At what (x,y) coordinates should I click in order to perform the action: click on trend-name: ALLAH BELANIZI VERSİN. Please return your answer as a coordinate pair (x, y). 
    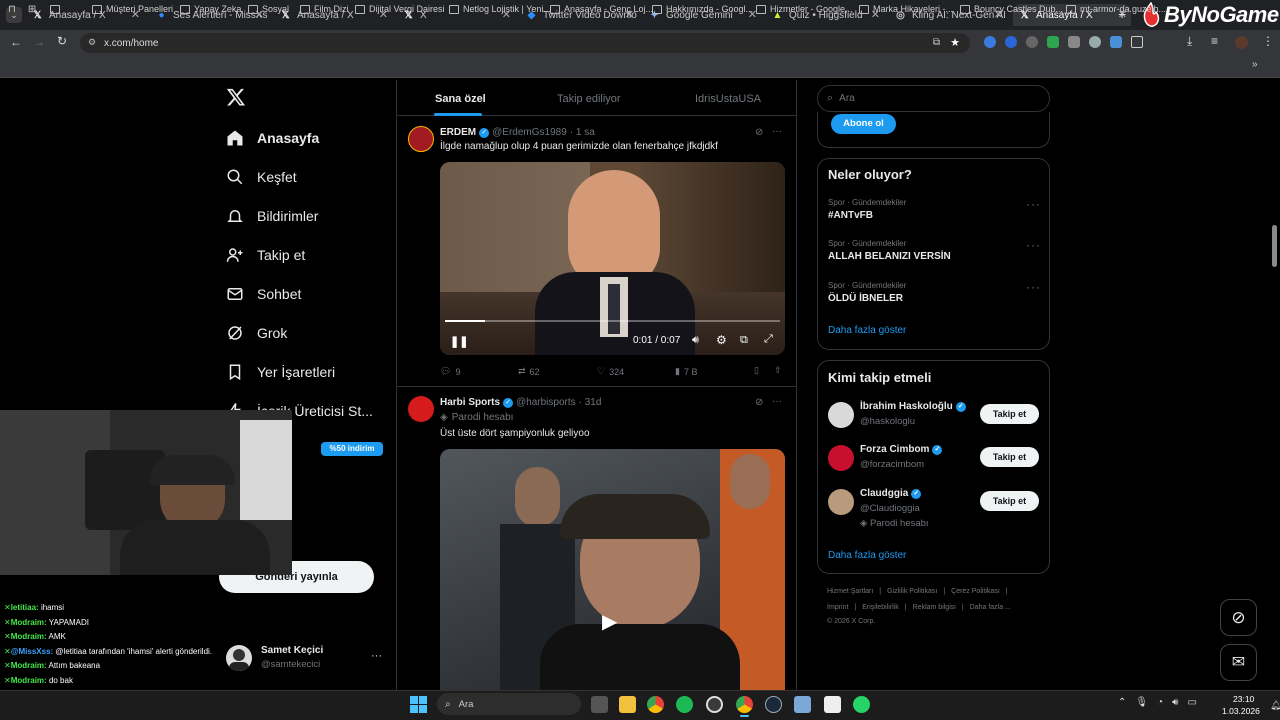
    Looking at the image, I should click on (889, 256).